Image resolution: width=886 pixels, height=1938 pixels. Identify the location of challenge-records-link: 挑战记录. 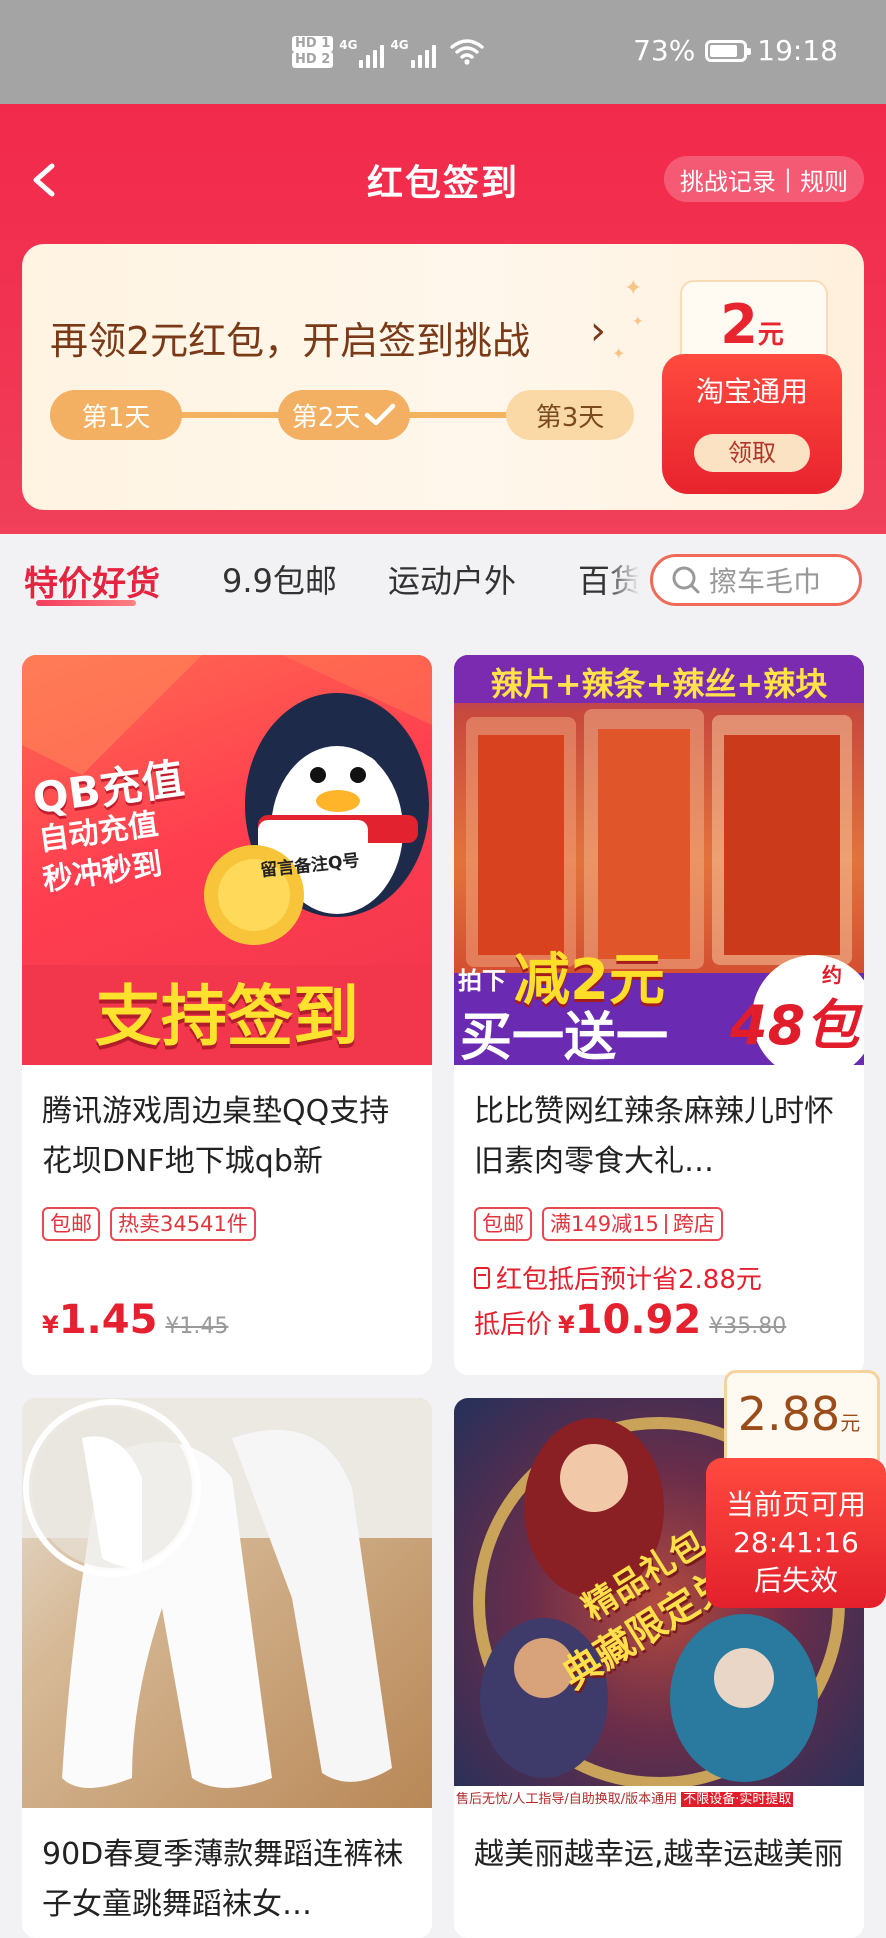
(728, 179).